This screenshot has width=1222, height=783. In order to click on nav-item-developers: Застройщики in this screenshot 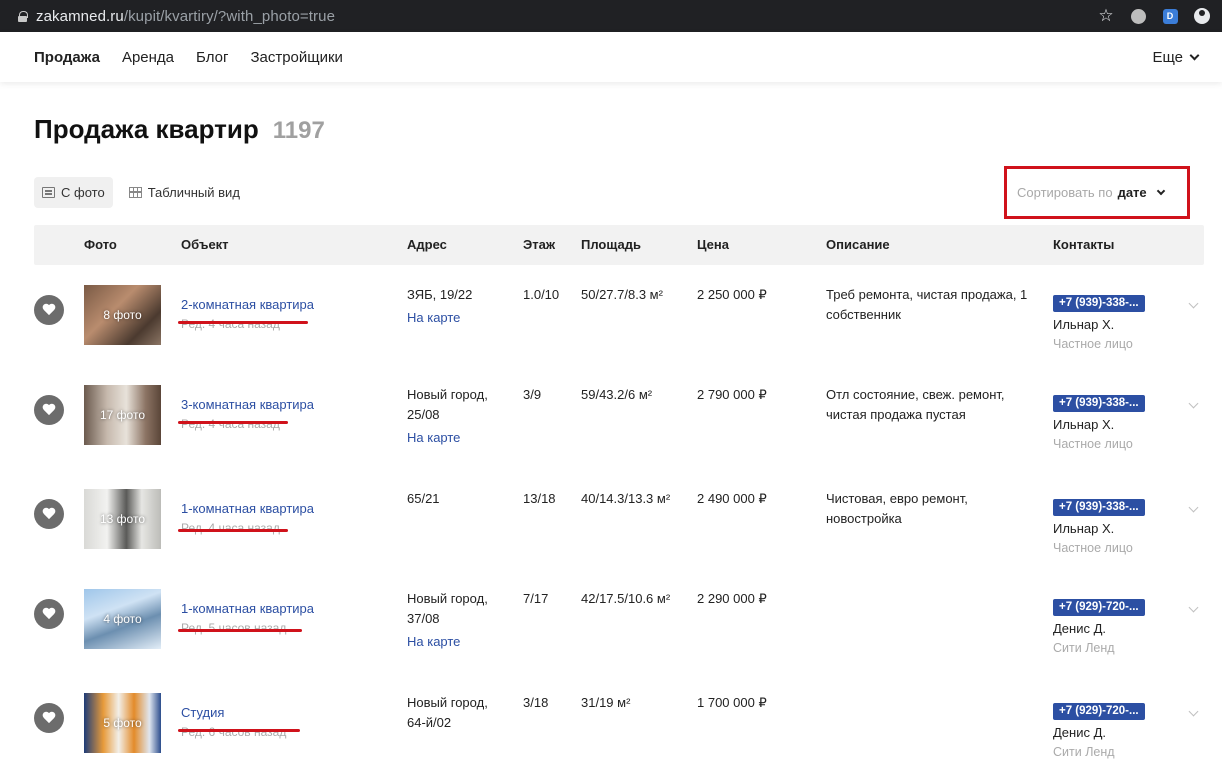, I will do `click(296, 57)`.